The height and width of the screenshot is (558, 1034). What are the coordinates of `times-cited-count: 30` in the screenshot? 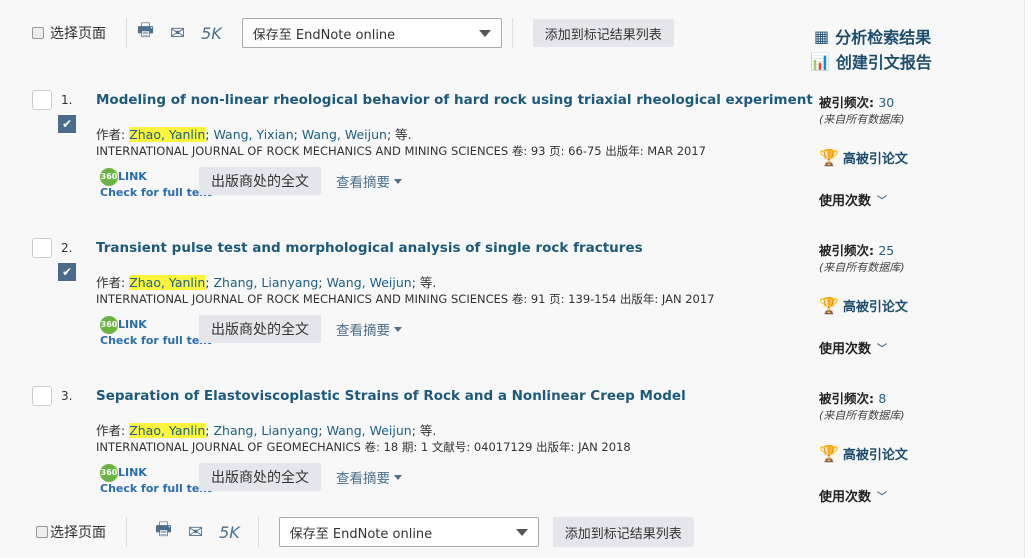 It's located at (886, 102).